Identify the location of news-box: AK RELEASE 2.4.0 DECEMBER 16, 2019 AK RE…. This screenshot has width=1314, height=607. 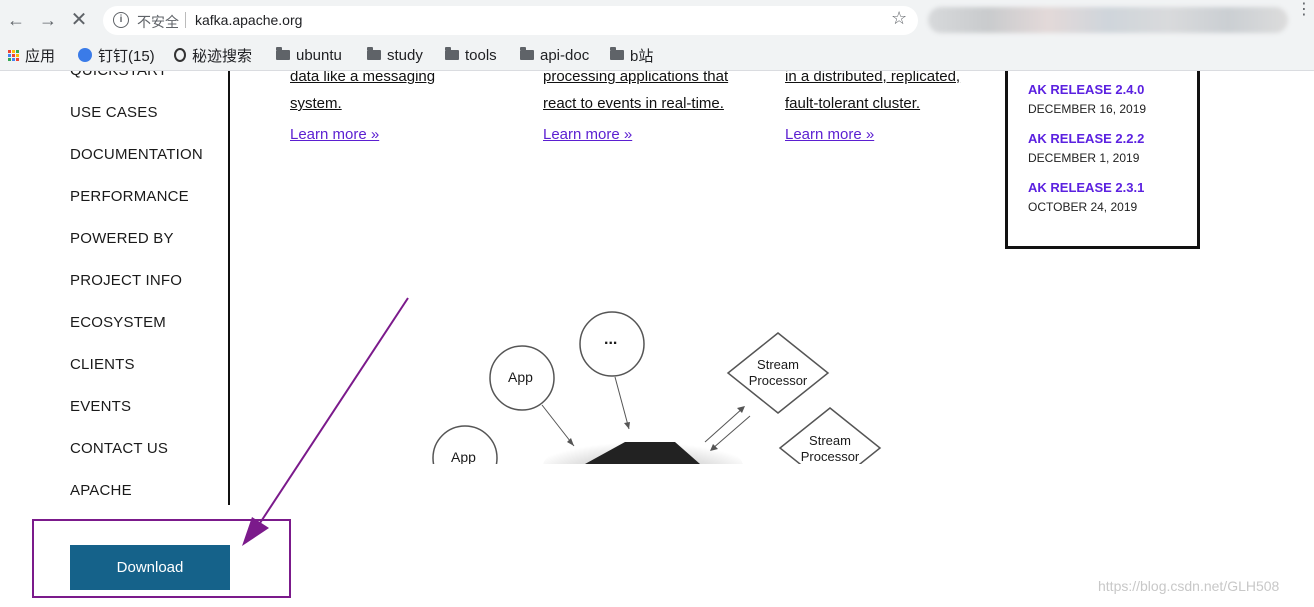
(1102, 160).